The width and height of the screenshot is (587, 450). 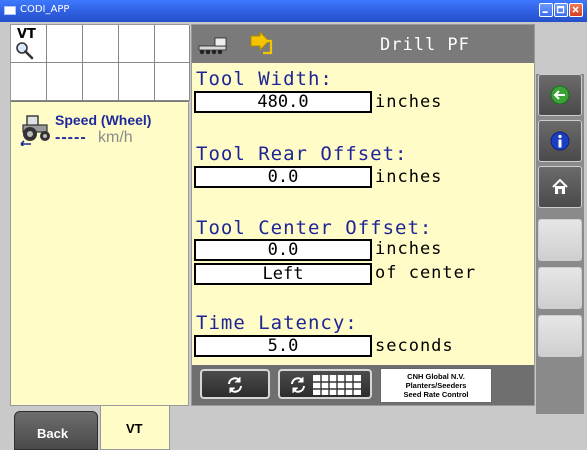 What do you see at coordinates (409, 177) in the screenshot?
I see `tool-rear-offset-unit: inches` at bounding box center [409, 177].